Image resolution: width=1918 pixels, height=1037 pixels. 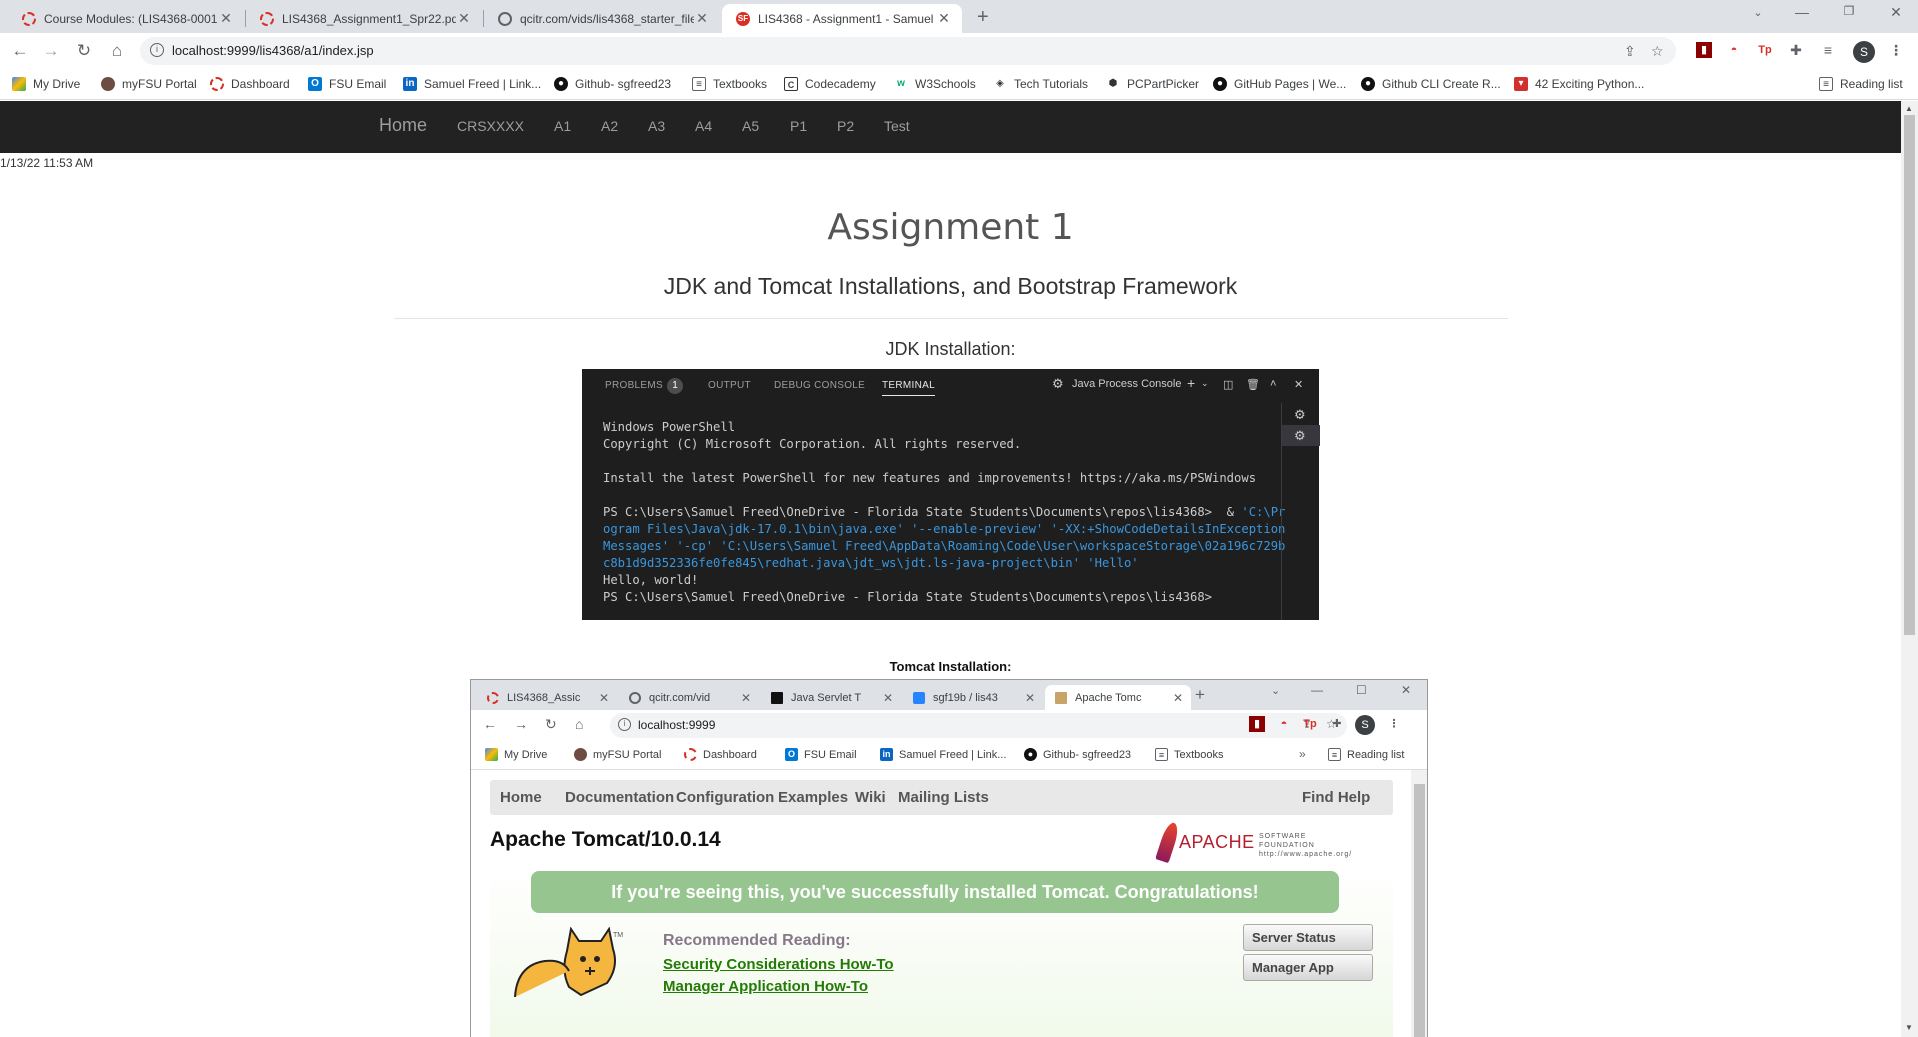 What do you see at coordinates (897, 126) in the screenshot?
I see `nav-link-test: Test` at bounding box center [897, 126].